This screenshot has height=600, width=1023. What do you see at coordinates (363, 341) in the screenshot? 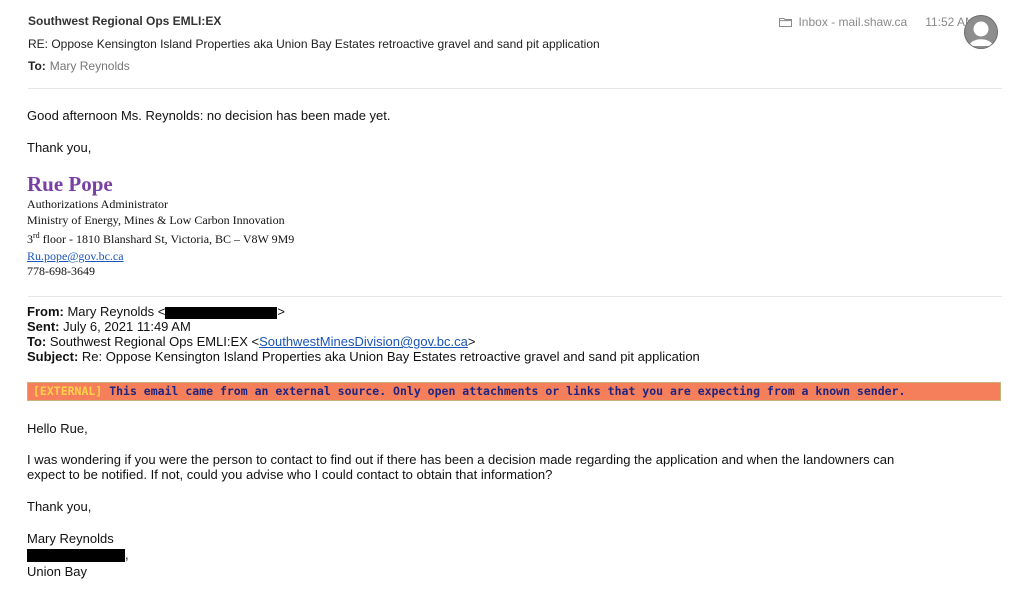
I see `quoted-to-email-link: SouthwestMinesDivision@gov.bc.ca` at bounding box center [363, 341].